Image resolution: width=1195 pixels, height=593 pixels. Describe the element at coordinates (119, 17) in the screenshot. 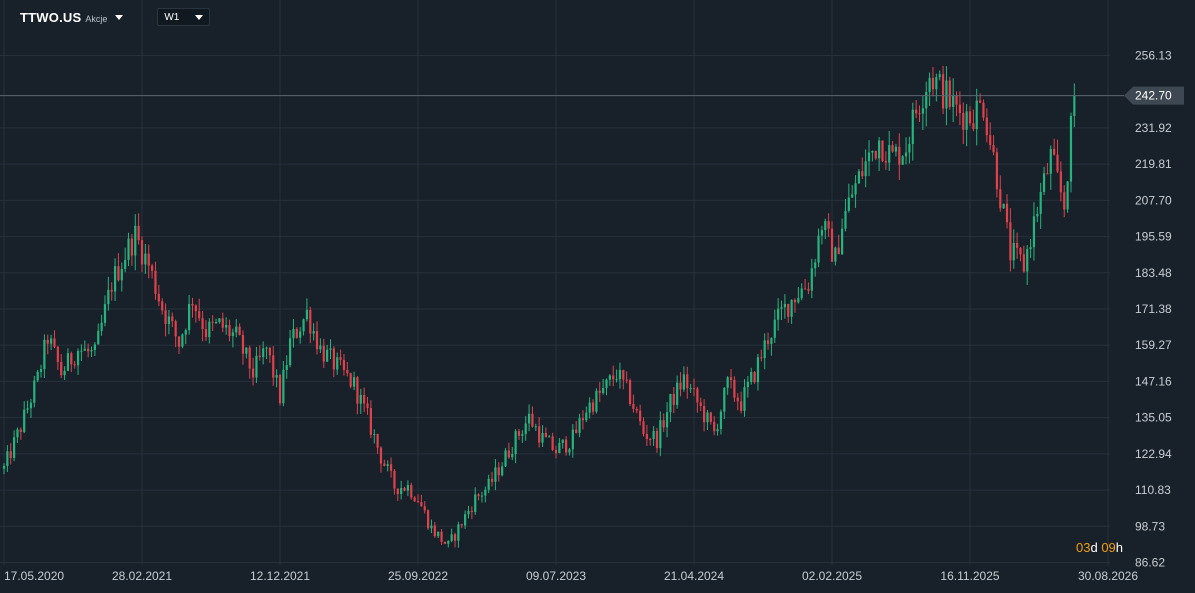

I see `symbol-dropdown-caret-icon` at that location.